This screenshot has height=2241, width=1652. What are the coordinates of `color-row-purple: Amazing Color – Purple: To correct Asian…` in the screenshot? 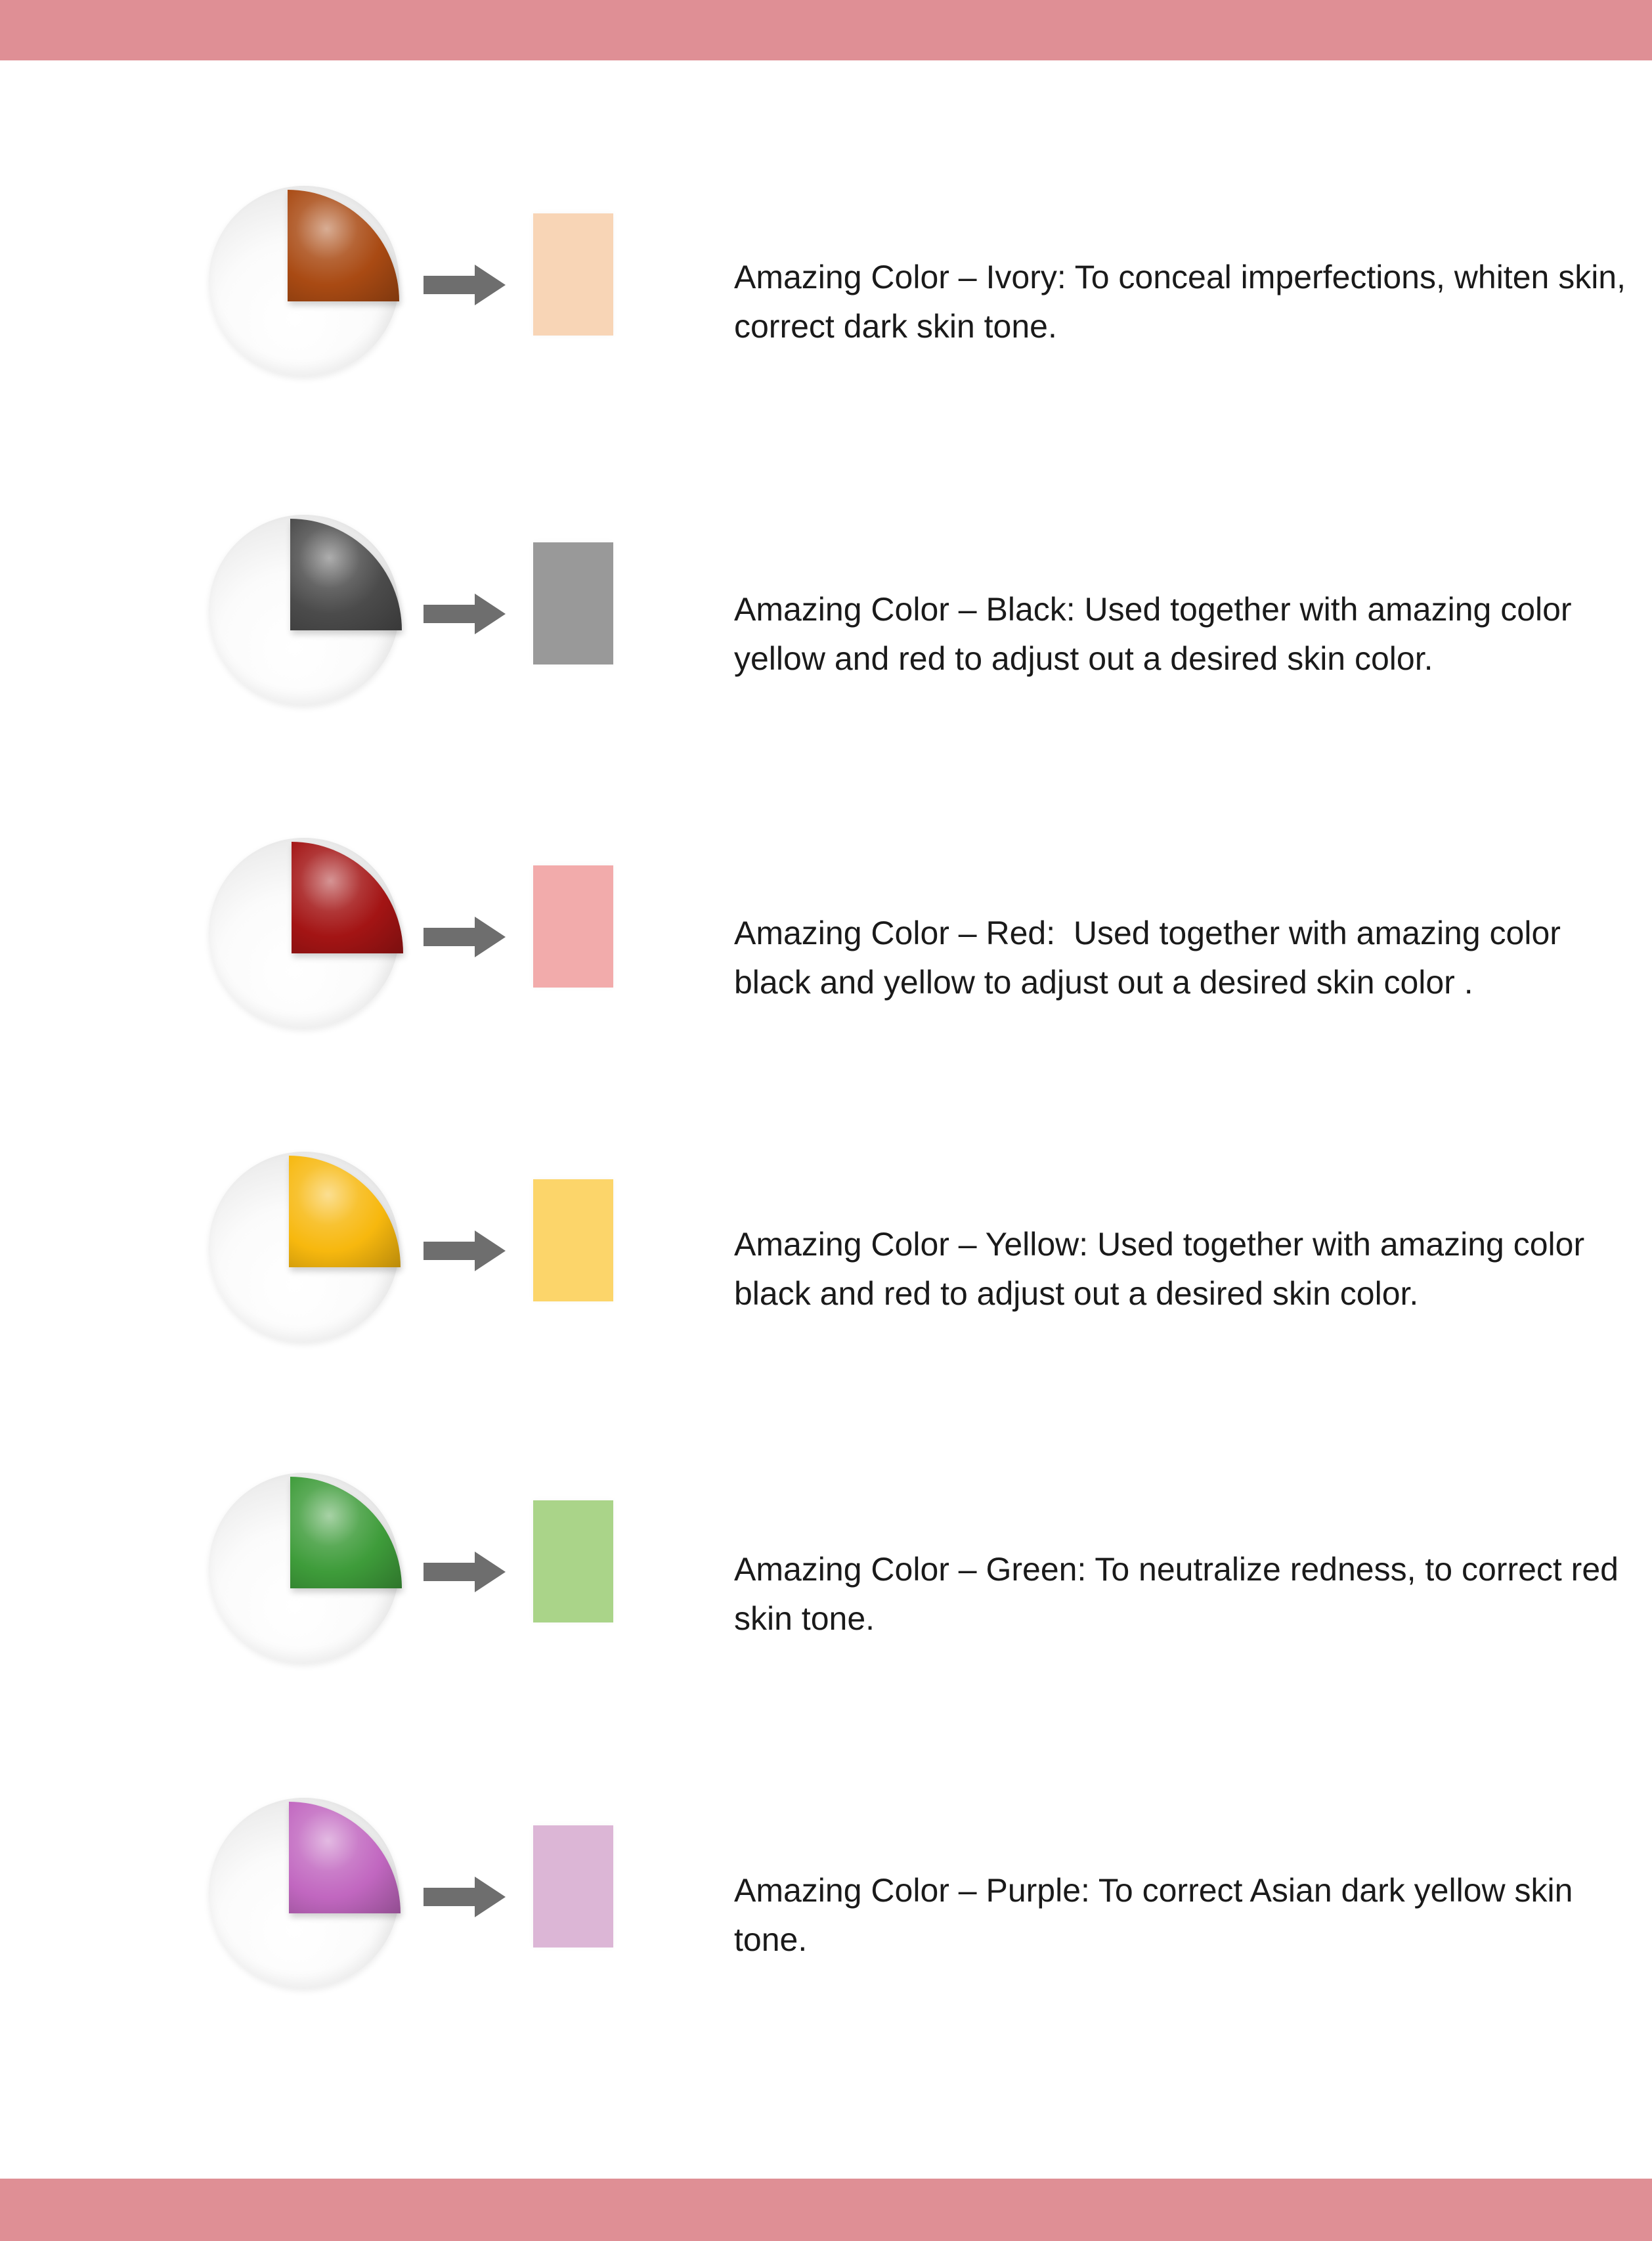 It's located at (826, 1898).